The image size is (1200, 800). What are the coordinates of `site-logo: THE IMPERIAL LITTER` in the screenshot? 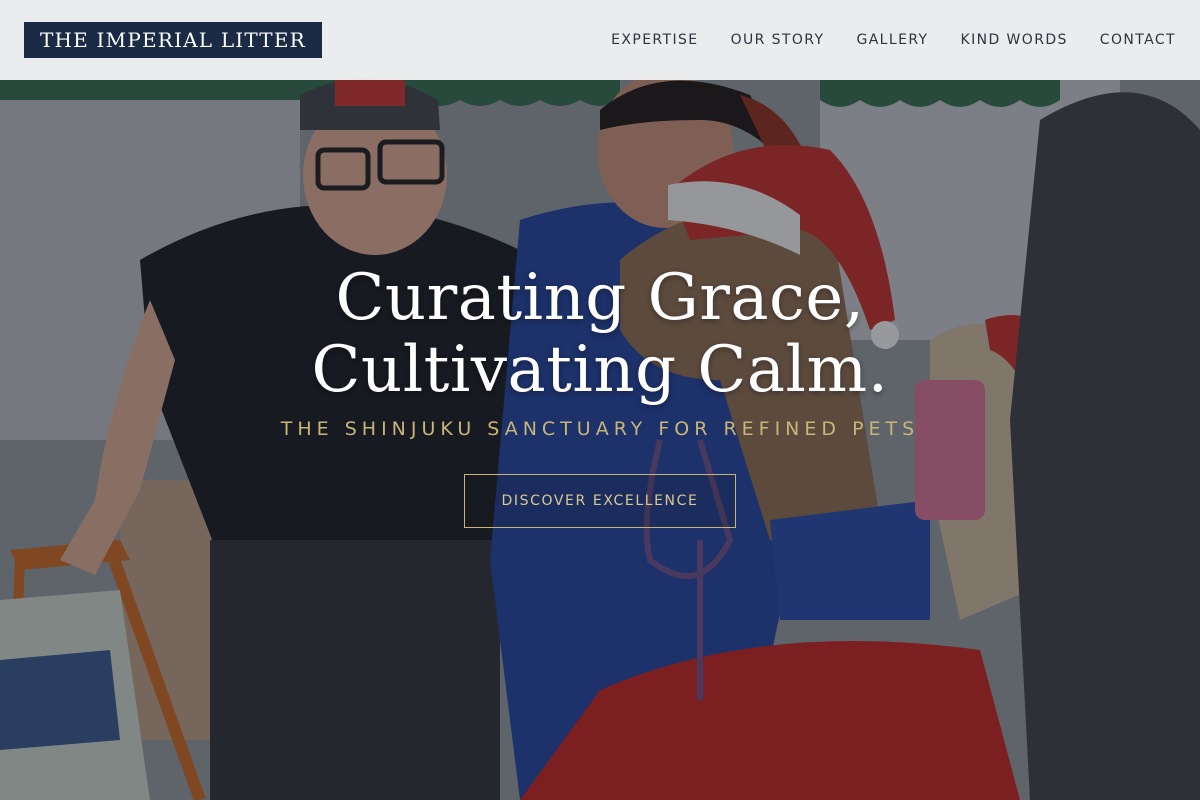 It's located at (173, 40).